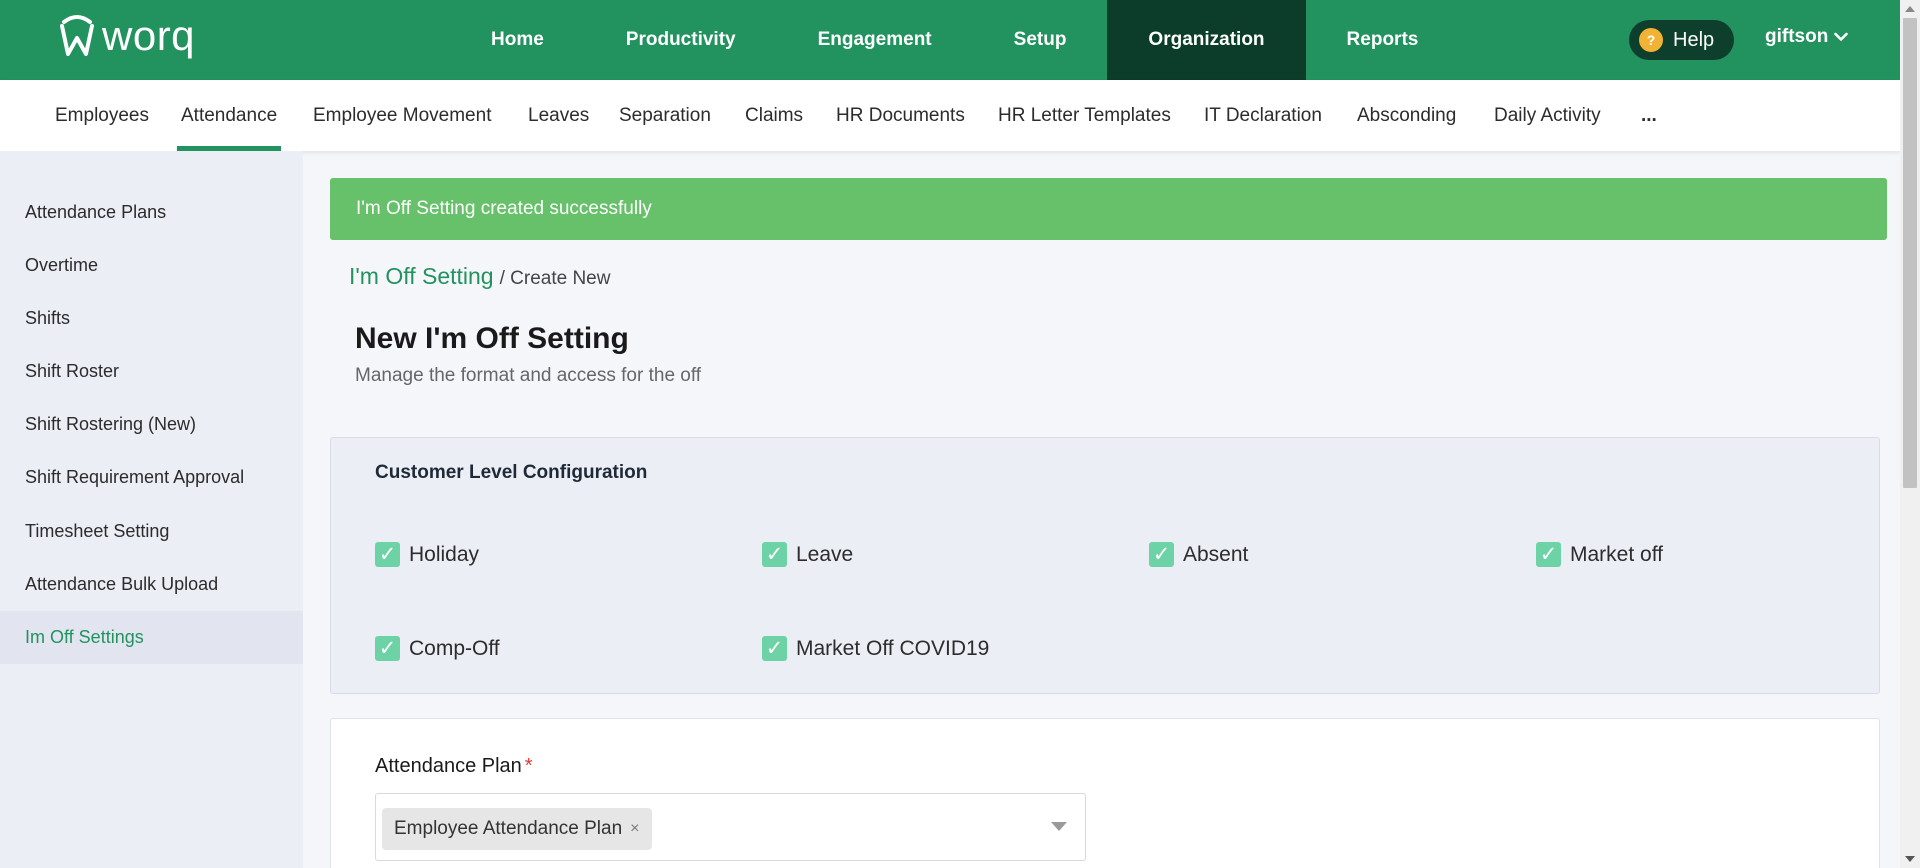 Image resolution: width=1920 pixels, height=868 pixels. What do you see at coordinates (1910, 859) in the screenshot?
I see `scroll-down-icon` at bounding box center [1910, 859].